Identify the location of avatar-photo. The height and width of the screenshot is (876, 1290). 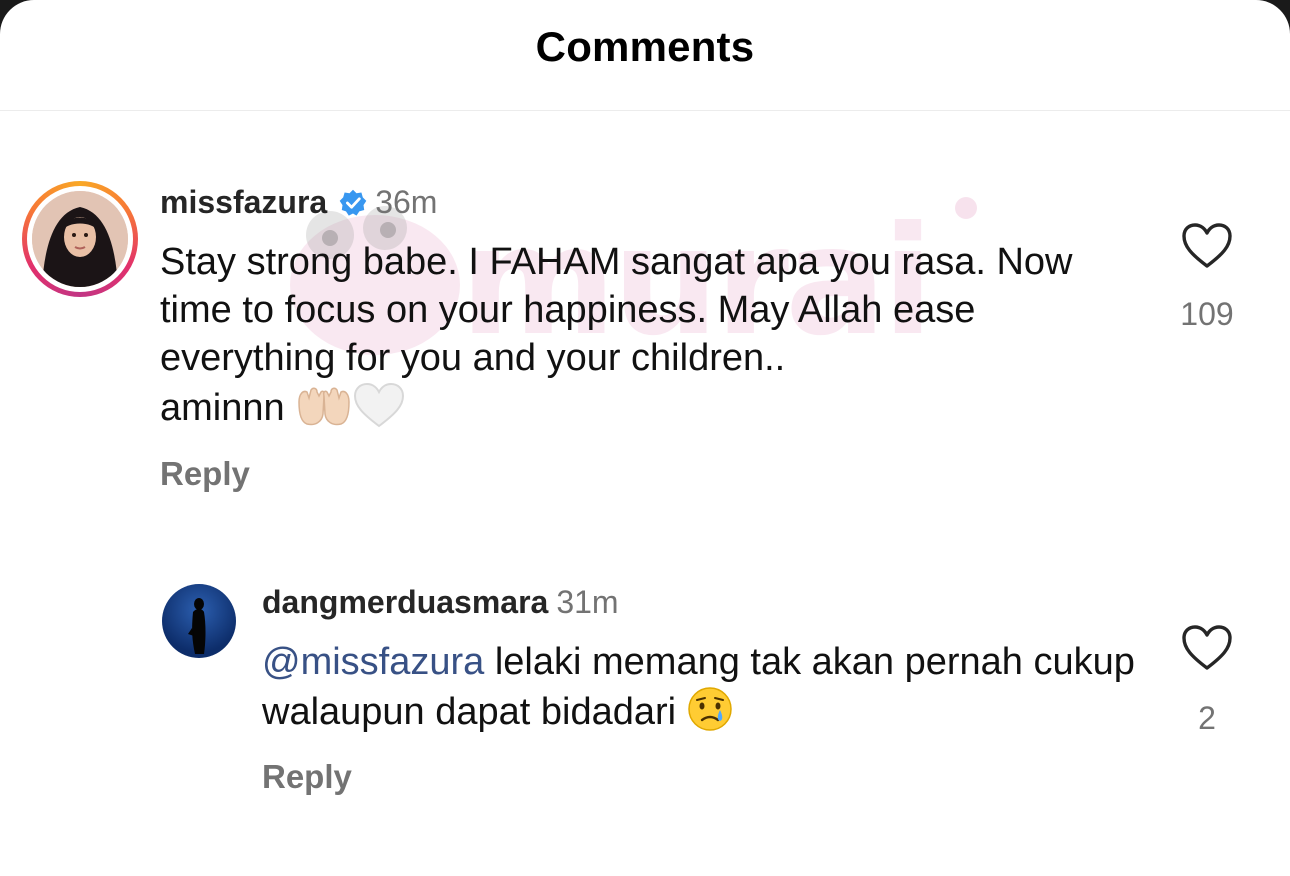
(80, 239).